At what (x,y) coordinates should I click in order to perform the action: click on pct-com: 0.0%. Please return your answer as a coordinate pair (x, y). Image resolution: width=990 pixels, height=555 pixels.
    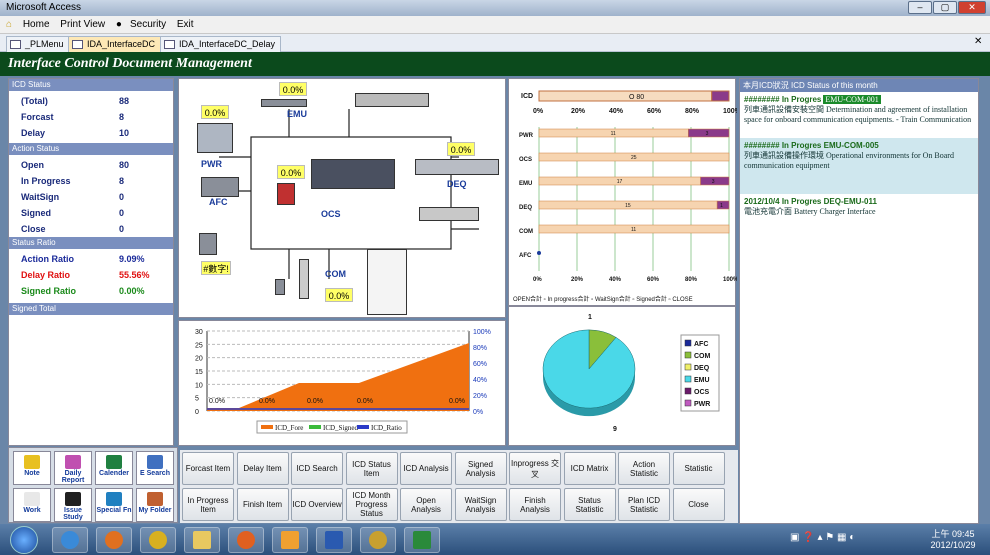
    Looking at the image, I should click on (339, 295).